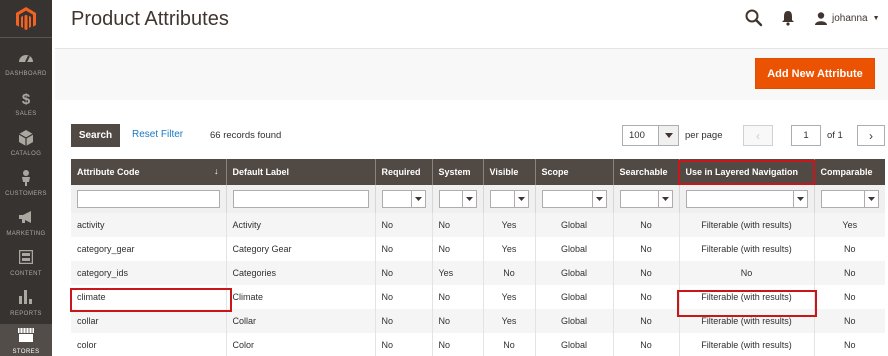  Describe the element at coordinates (301, 344) in the screenshot. I see `table-cell: Color` at that location.